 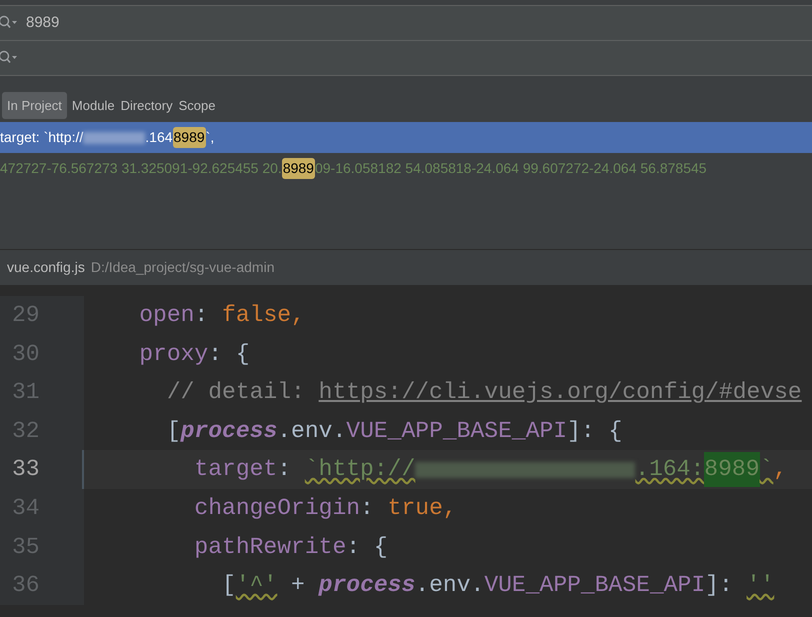 What do you see at coordinates (257, 585) in the screenshot?
I see `code-token: '^'` at bounding box center [257, 585].